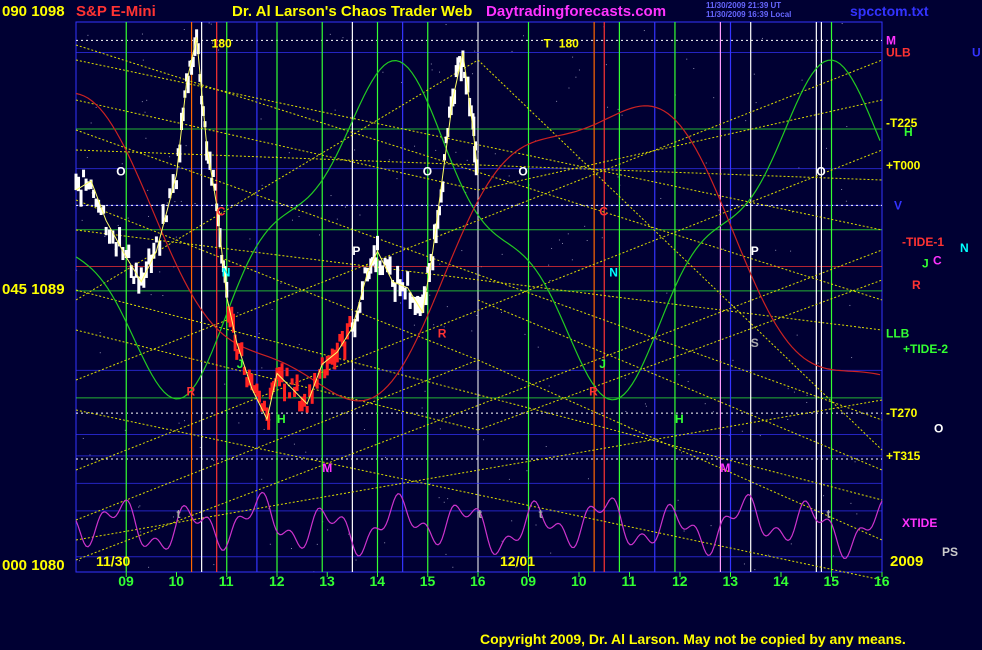 This screenshot has height=650, width=982. I want to click on chart-annotation: C, so click(221, 211).